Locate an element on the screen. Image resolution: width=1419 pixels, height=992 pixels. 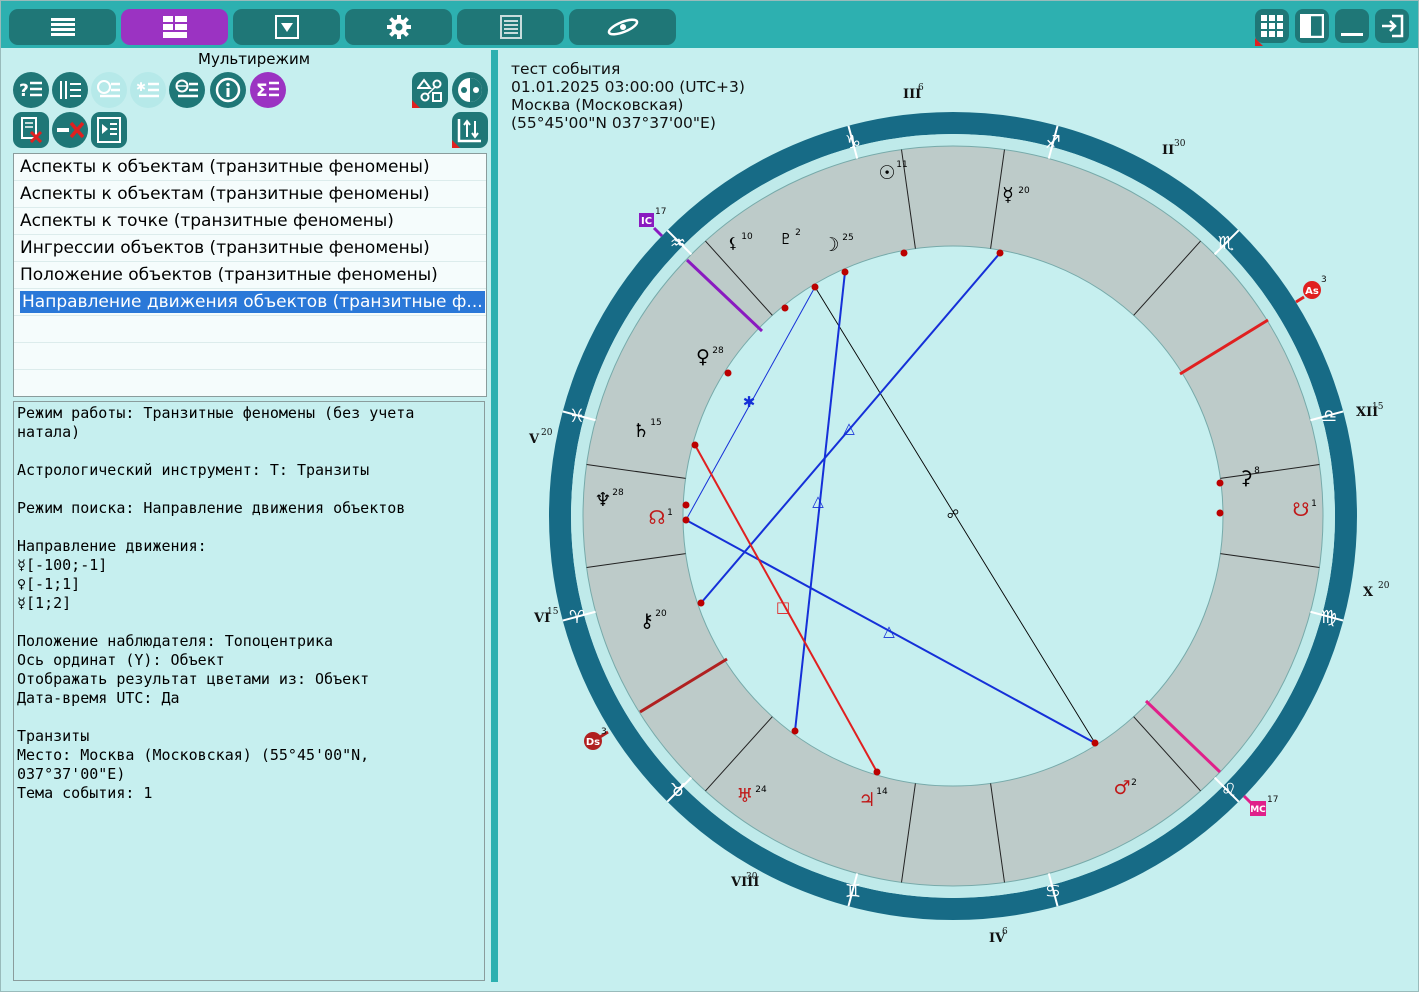
minimize-button is located at coordinates (1352, 26).